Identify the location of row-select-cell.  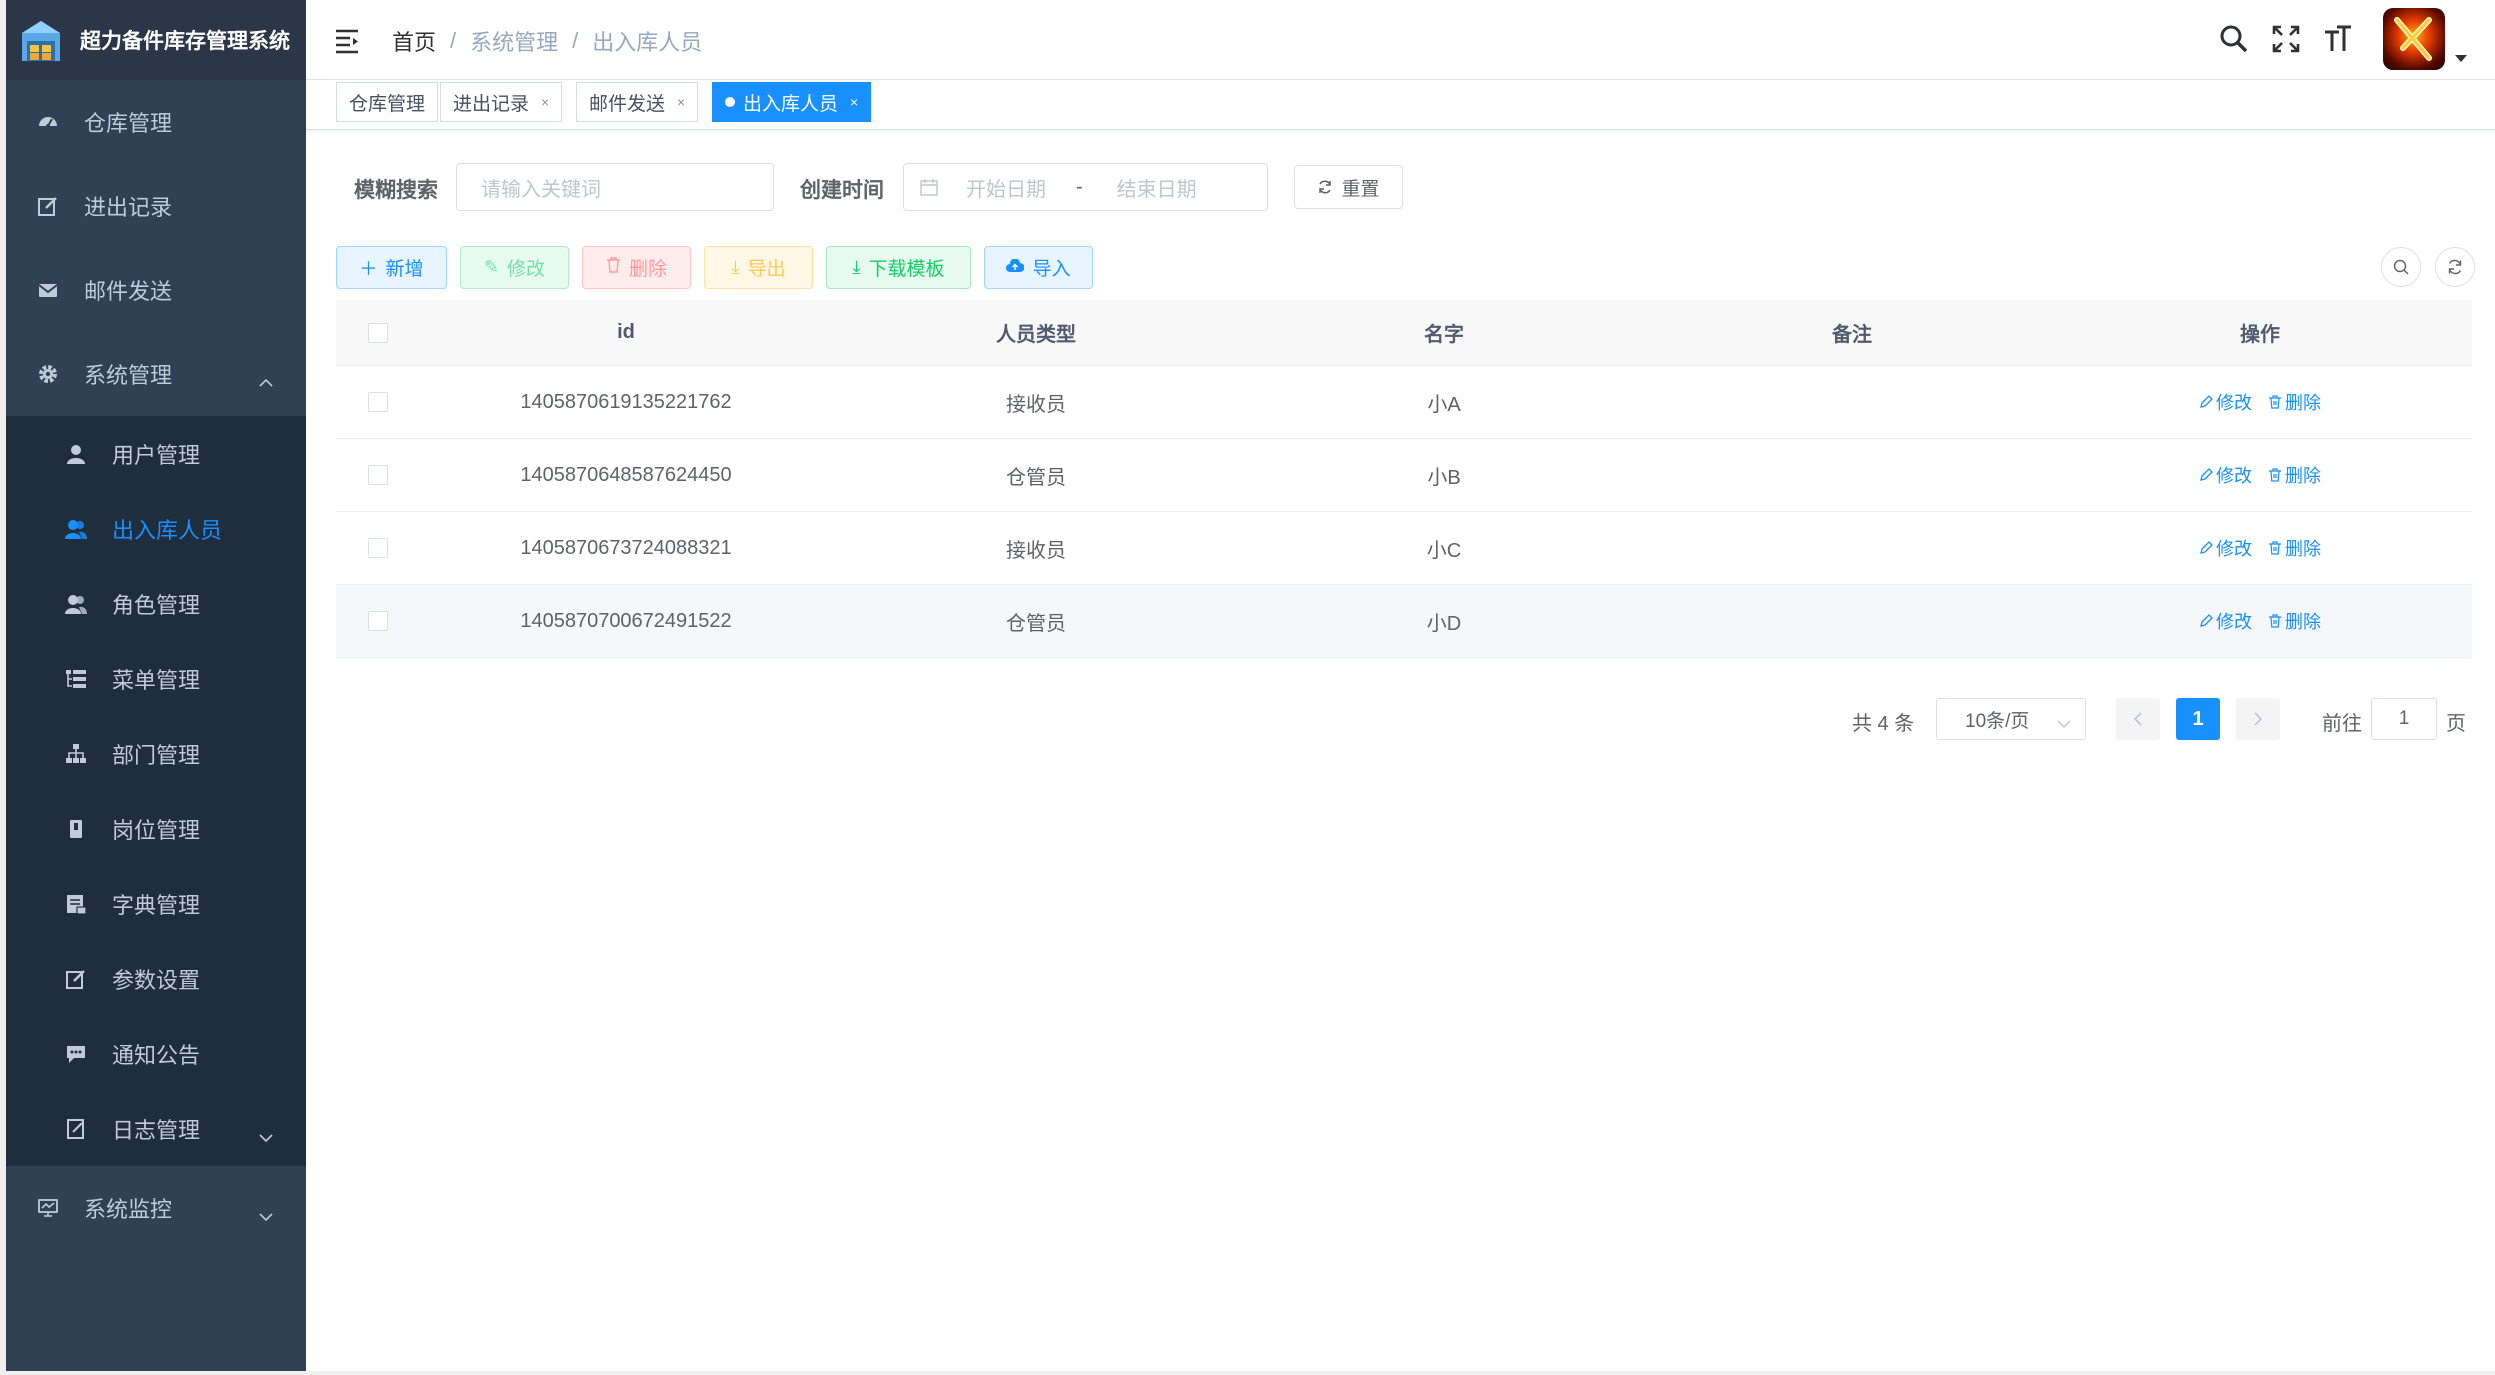
(378, 475).